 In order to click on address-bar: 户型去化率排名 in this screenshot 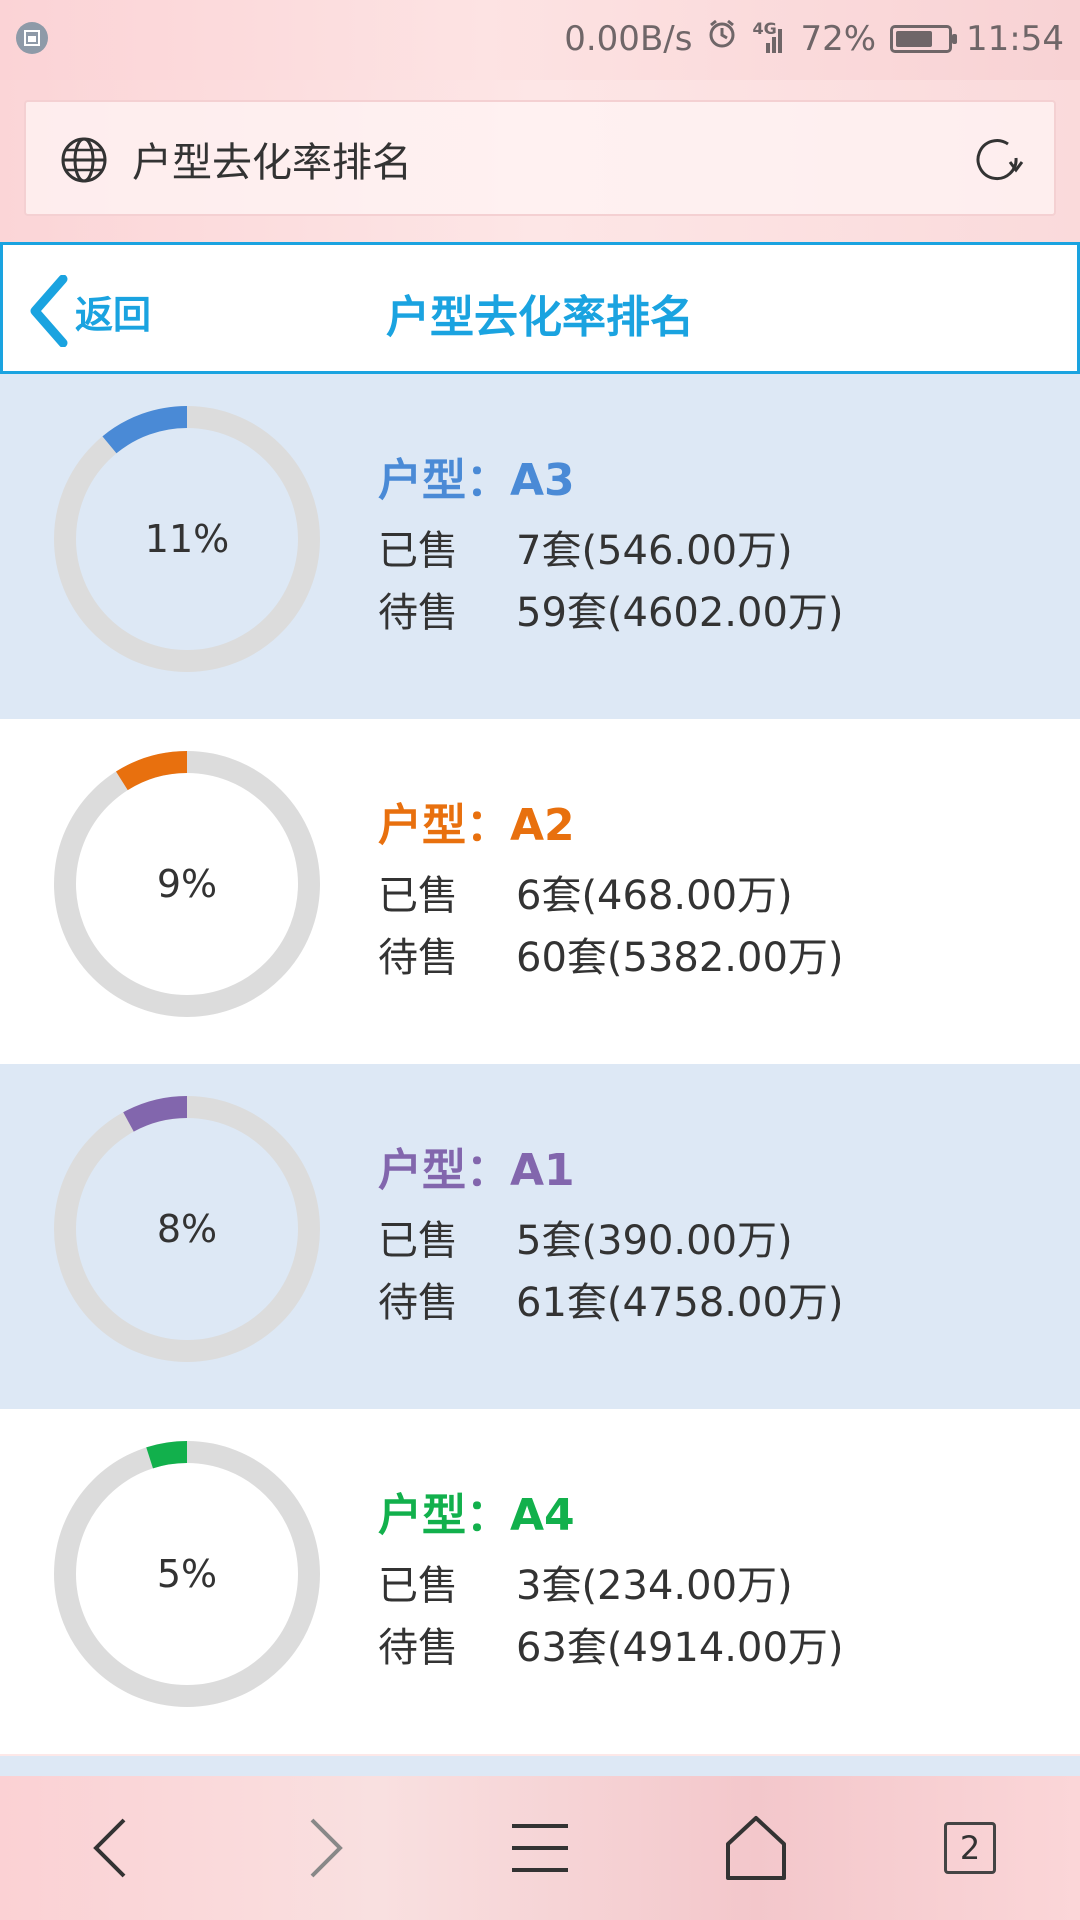, I will do `click(540, 158)`.